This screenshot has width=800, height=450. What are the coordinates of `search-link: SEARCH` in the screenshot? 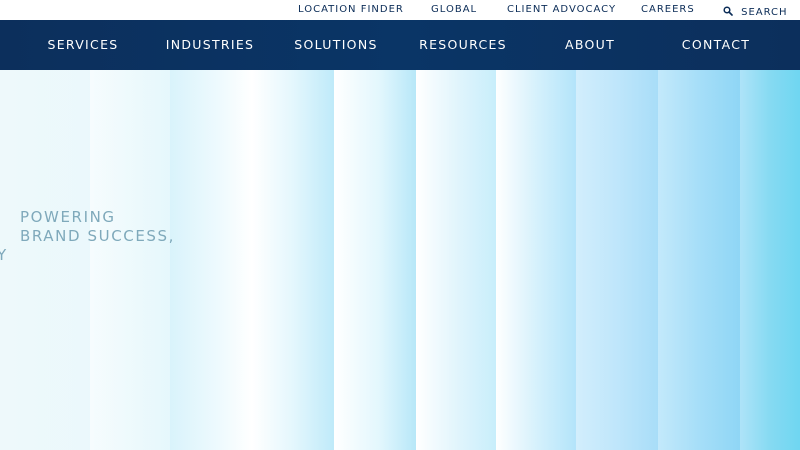 It's located at (755, 10).